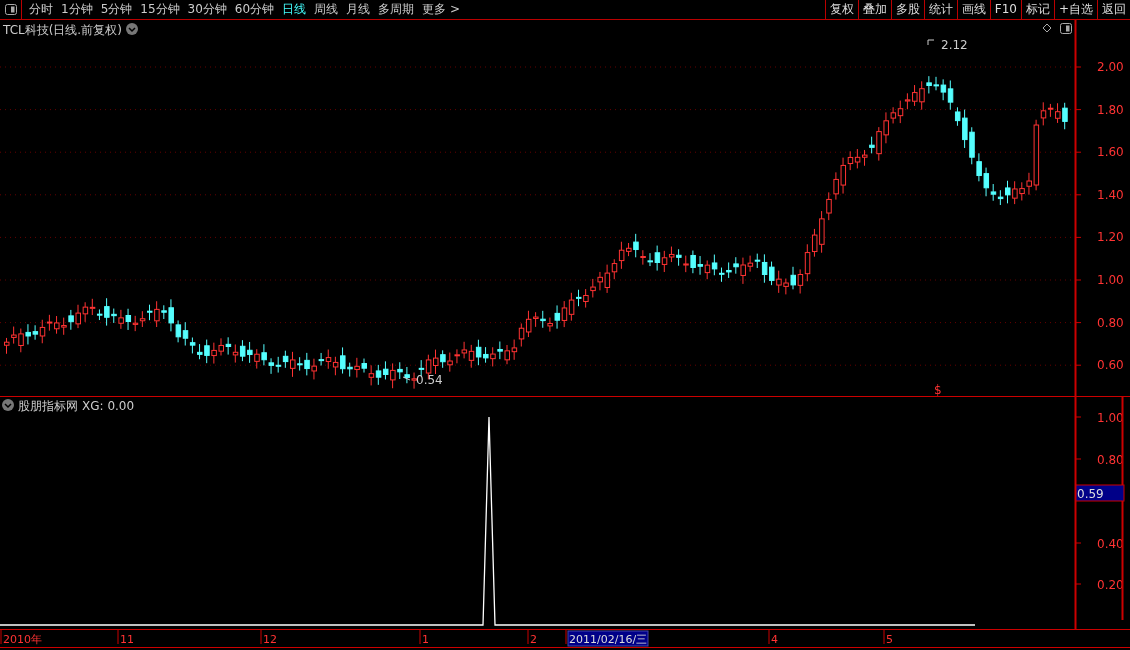 The width and height of the screenshot is (1130, 650). I want to click on period-tab: 60分钟, so click(254, 9).